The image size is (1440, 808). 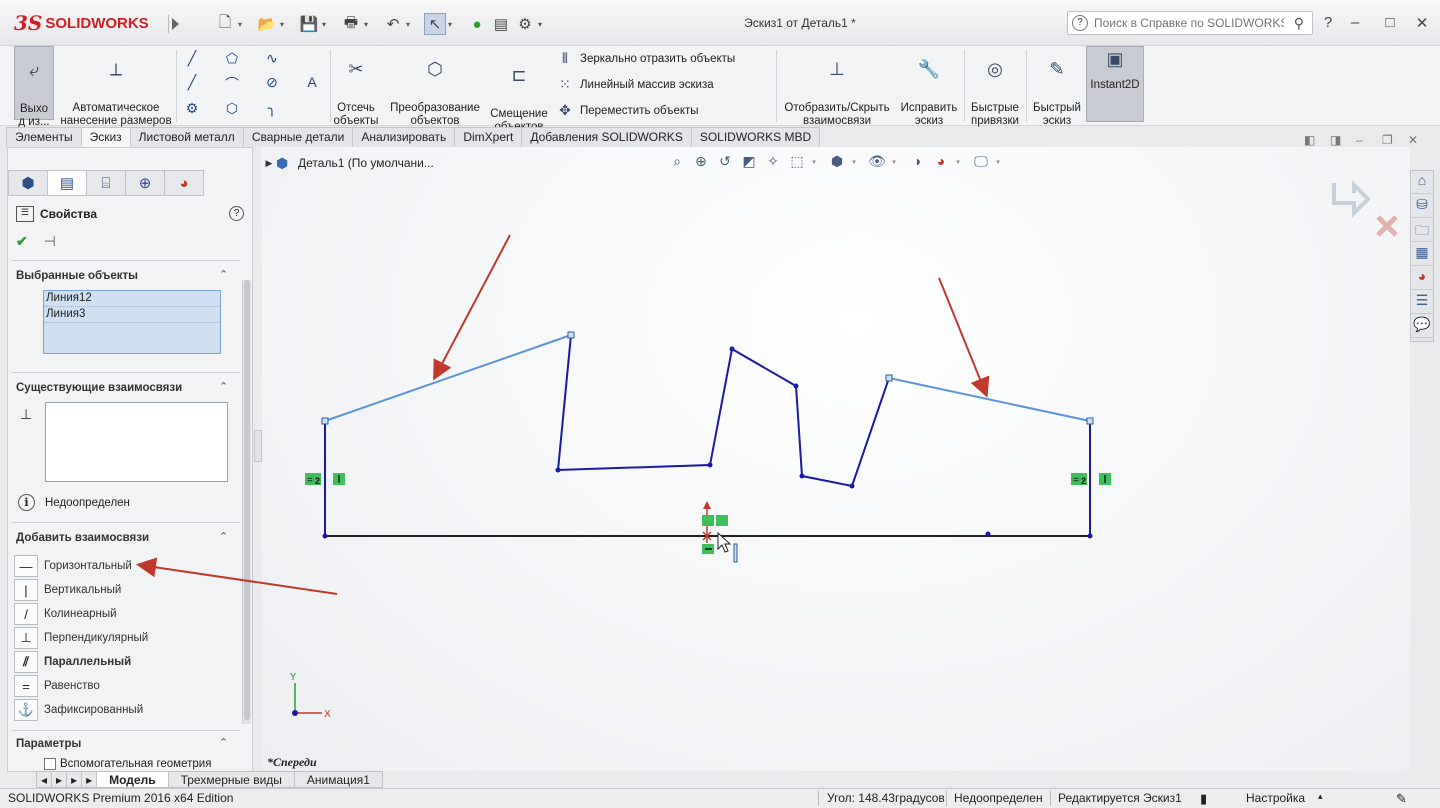 I want to click on save-dropdown-icon: ▾, so click(x=327, y=24).